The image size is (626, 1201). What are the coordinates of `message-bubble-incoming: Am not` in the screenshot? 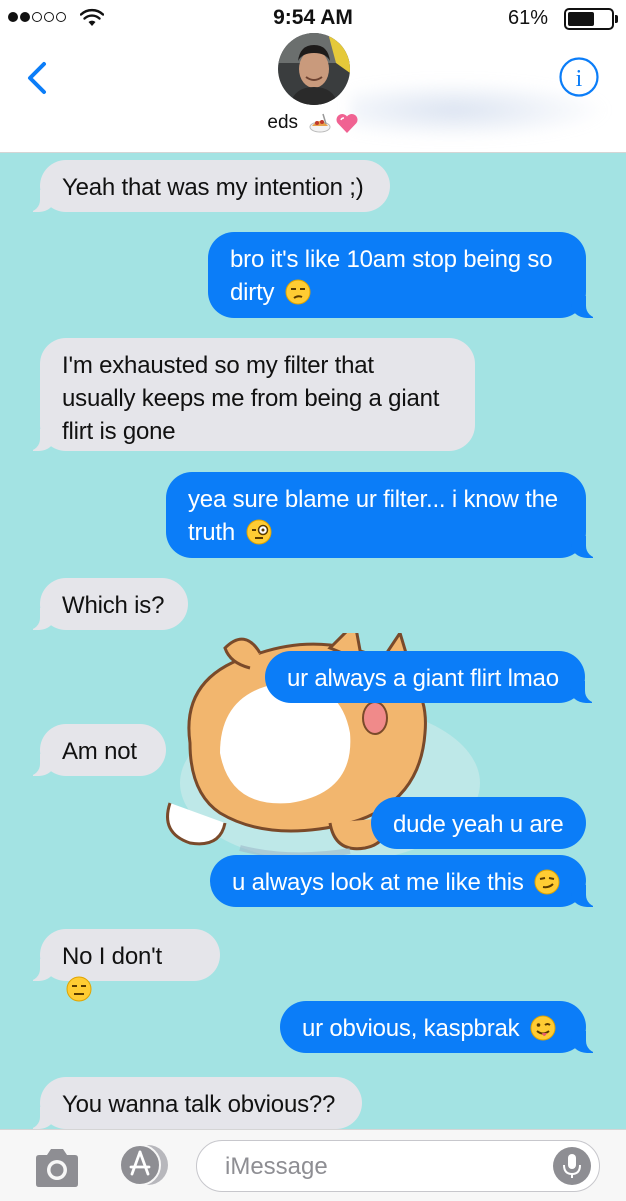 It's located at (90, 750).